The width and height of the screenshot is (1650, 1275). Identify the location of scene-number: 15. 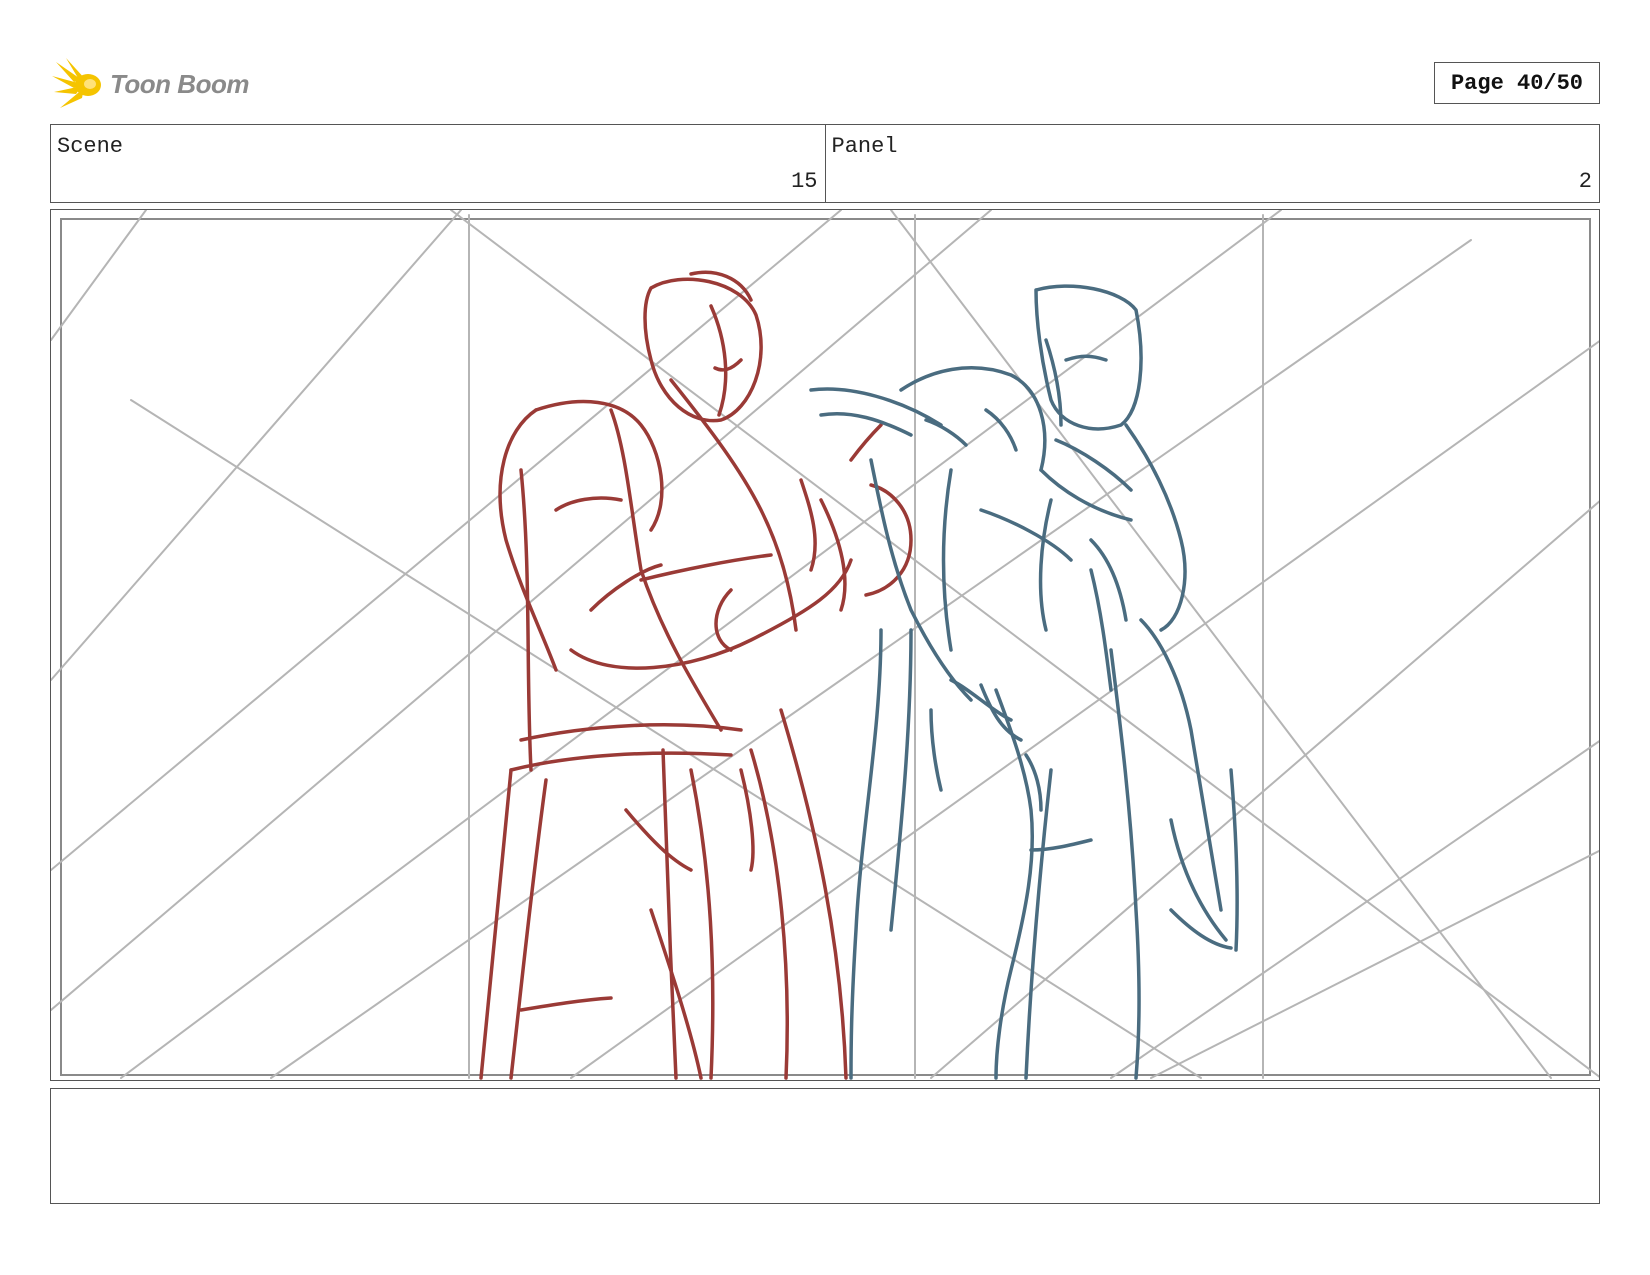
(804, 181).